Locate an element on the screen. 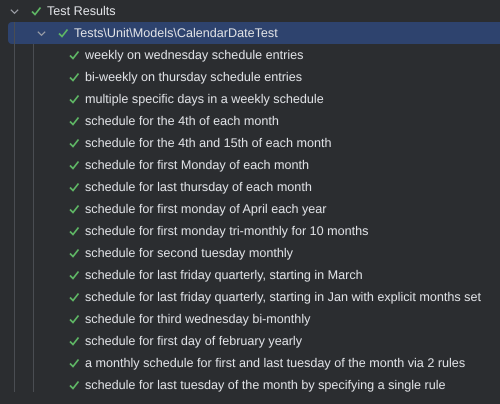 Image resolution: width=500 pixels, height=404 pixels. test-name: schedule for first Monday of each month is located at coordinates (197, 165).